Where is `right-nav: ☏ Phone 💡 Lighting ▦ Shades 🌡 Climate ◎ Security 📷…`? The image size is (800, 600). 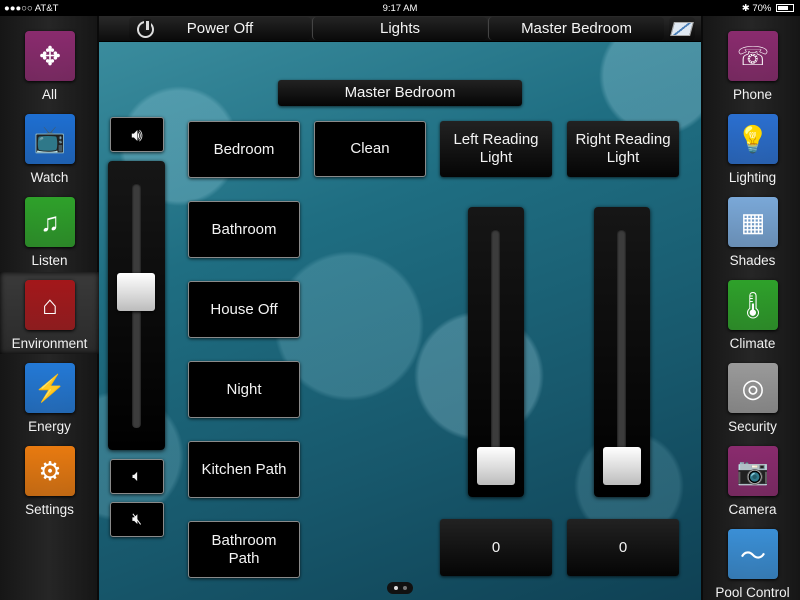 right-nav: ☏ Phone 💡 Lighting ▦ Shades 🌡 Climate ◎ Security 📷… is located at coordinates (750, 308).